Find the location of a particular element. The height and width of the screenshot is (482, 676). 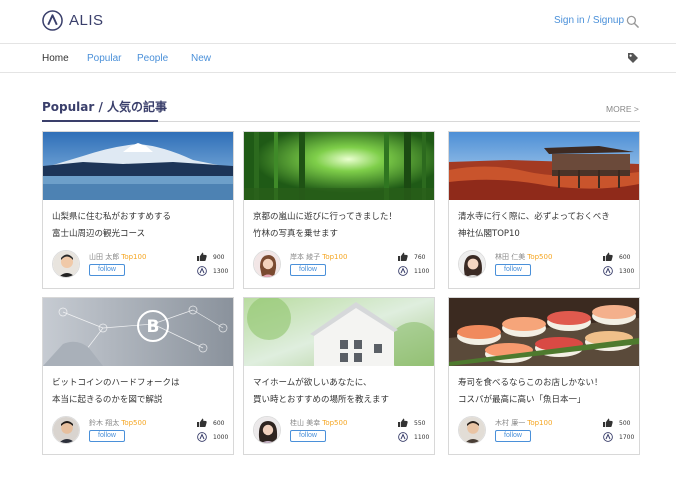

bitcoin-network-image: B is located at coordinates (138, 332).